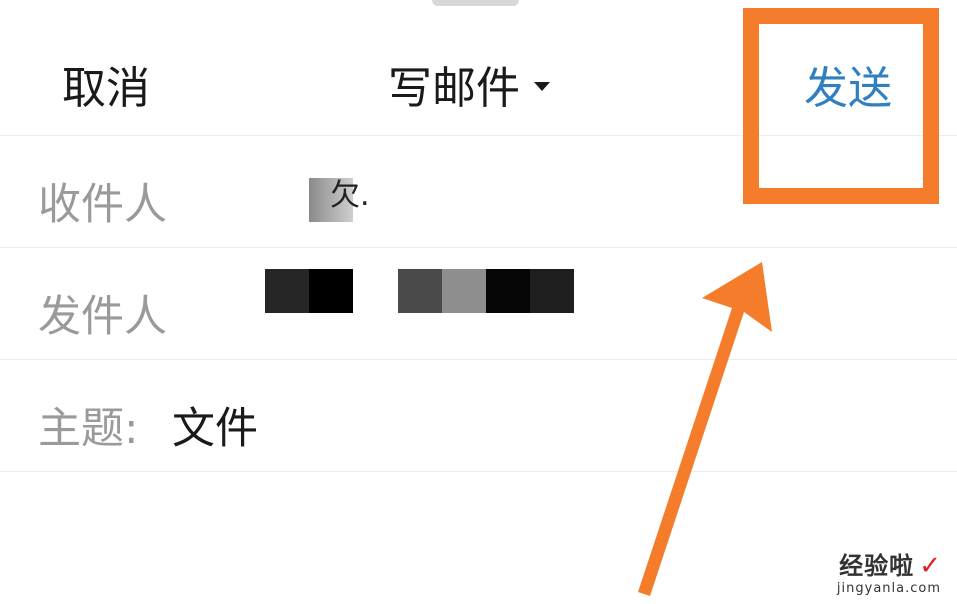 This screenshot has width=957, height=604. Describe the element at coordinates (106, 84) in the screenshot. I see `cancel-button: 取消` at that location.